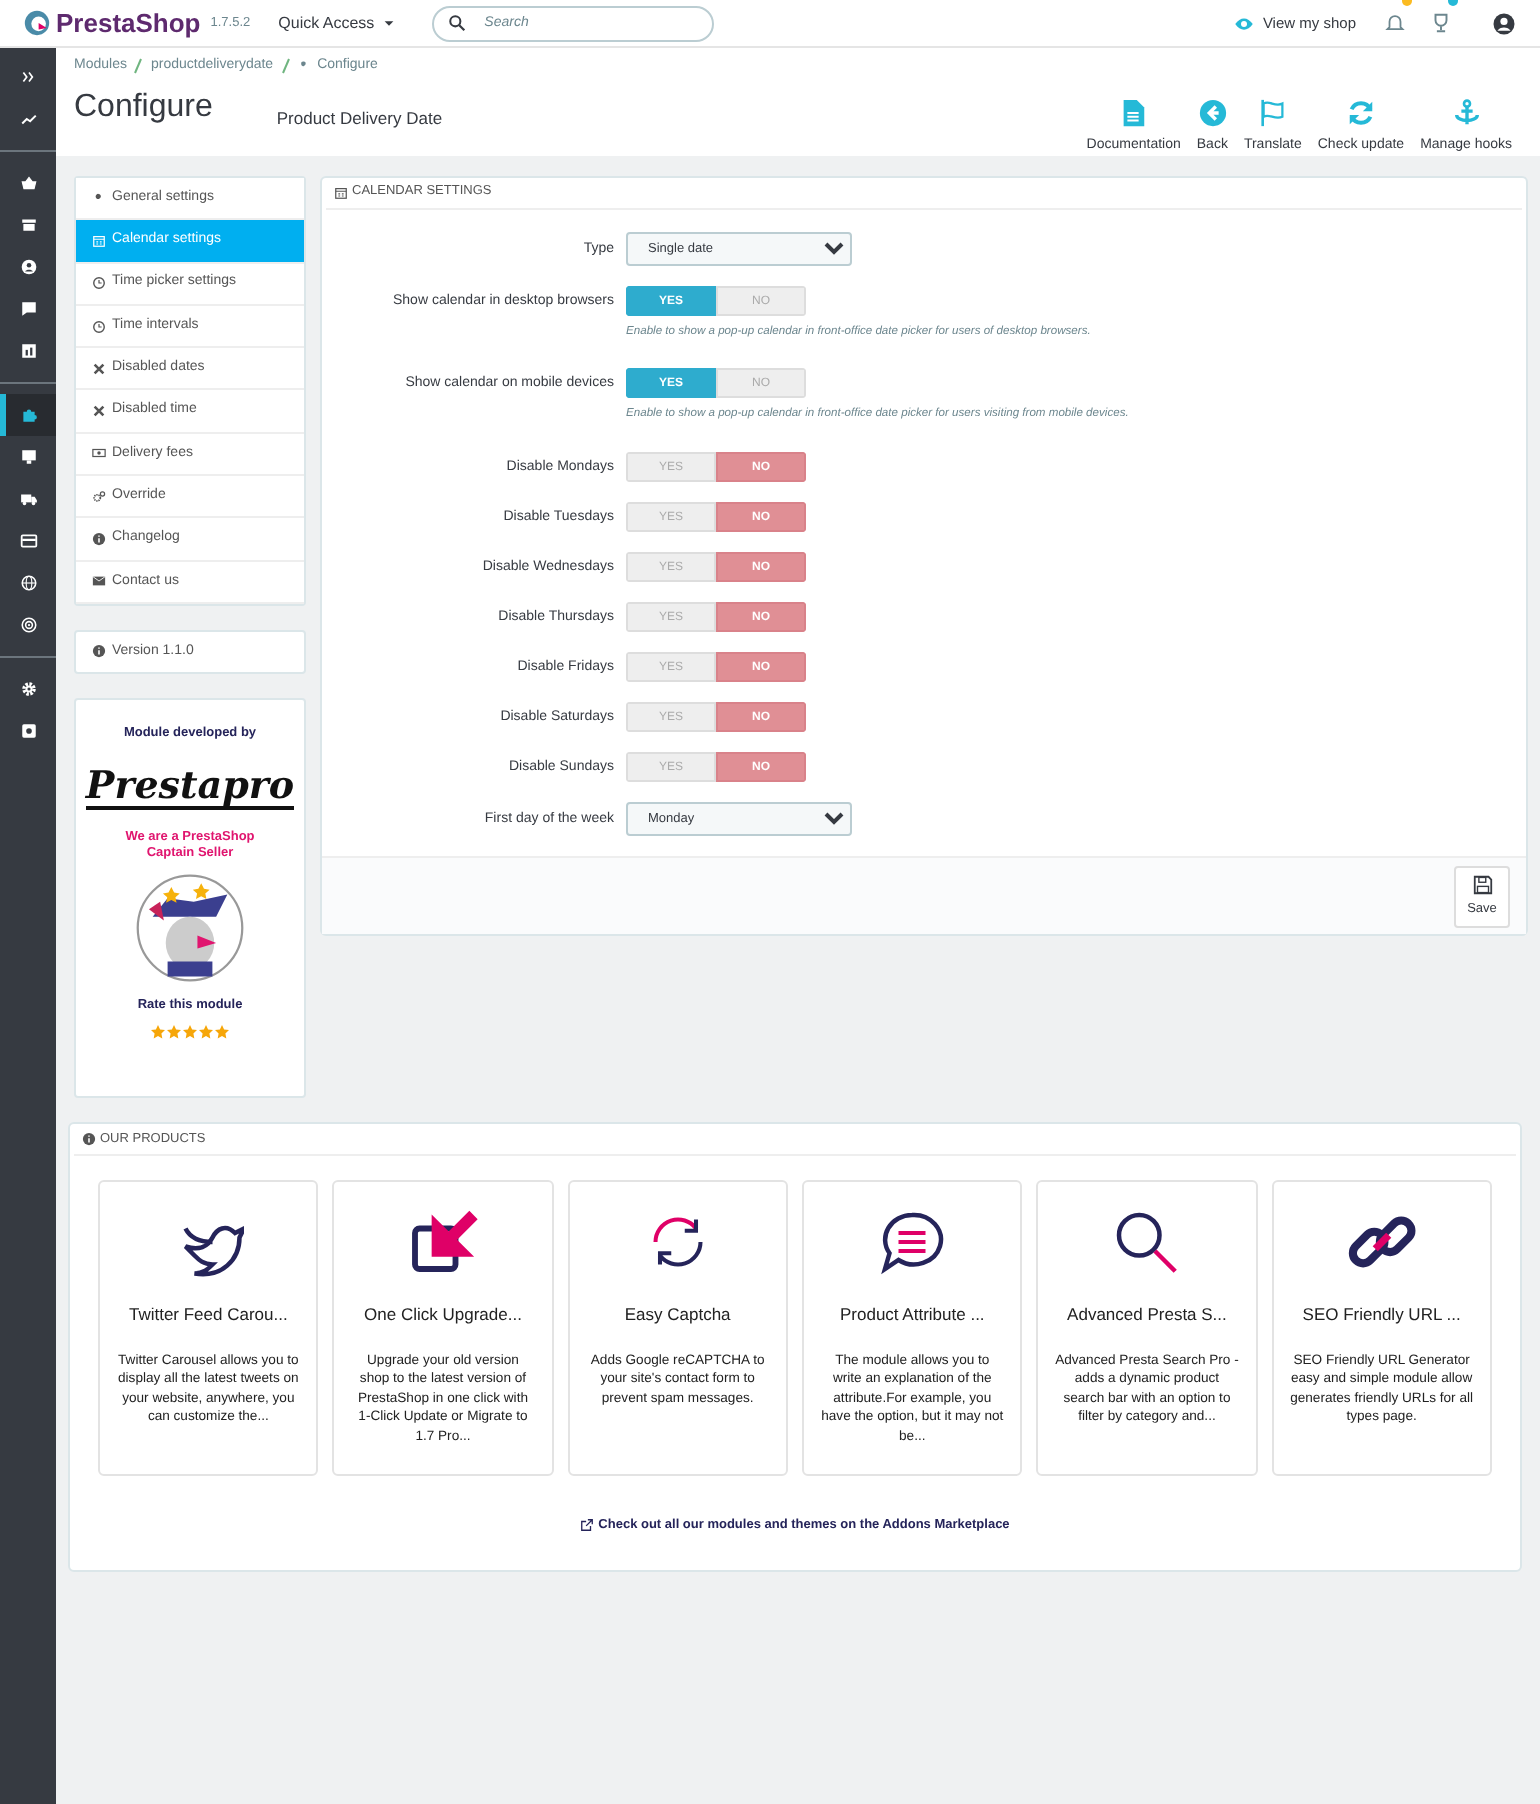 The width and height of the screenshot is (1540, 1804). Describe the element at coordinates (28, 457) in the screenshot. I see `monitor-icon` at that location.